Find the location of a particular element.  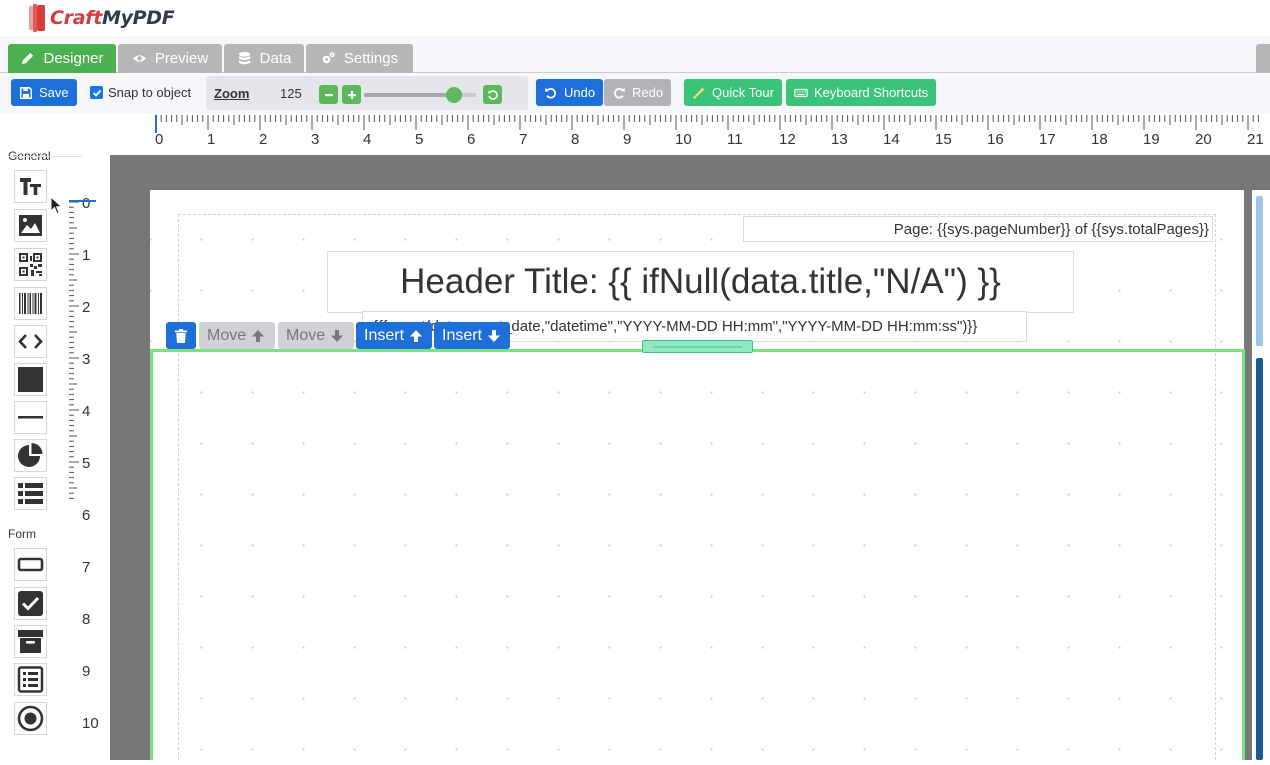

ruler-label: 7 is located at coordinates (86, 567).